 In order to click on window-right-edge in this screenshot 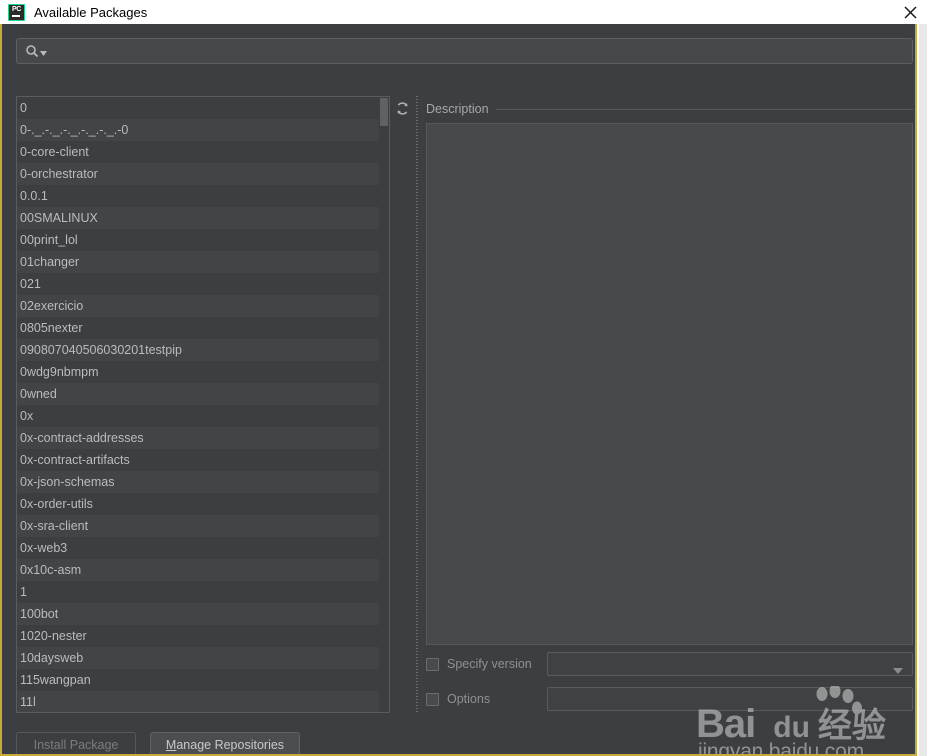, I will do `click(925, 390)`.